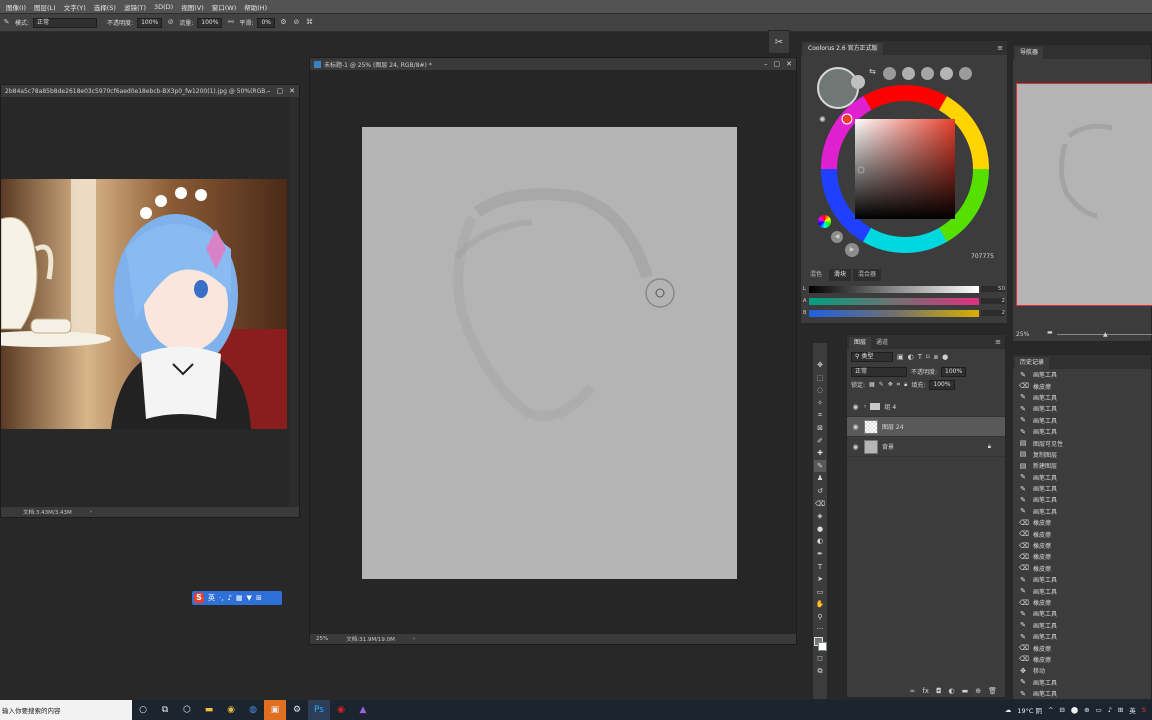 The image size is (1152, 720). What do you see at coordinates (1029, 710) in the screenshot?
I see `weather-text: 19°C 阴` at bounding box center [1029, 710].